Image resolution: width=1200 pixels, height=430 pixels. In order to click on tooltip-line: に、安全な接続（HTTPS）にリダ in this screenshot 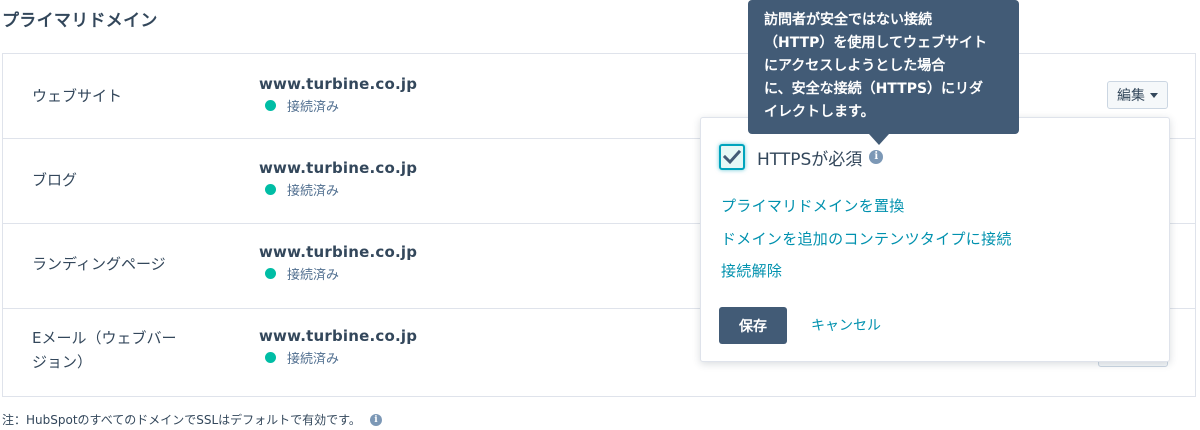, I will do `click(874, 89)`.